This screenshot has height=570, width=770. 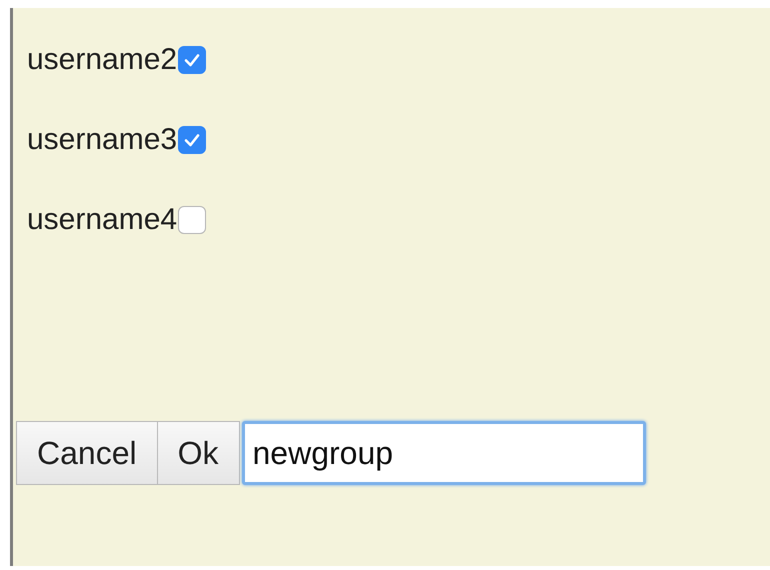 What do you see at coordinates (102, 220) in the screenshot?
I see `username-label: username4` at bounding box center [102, 220].